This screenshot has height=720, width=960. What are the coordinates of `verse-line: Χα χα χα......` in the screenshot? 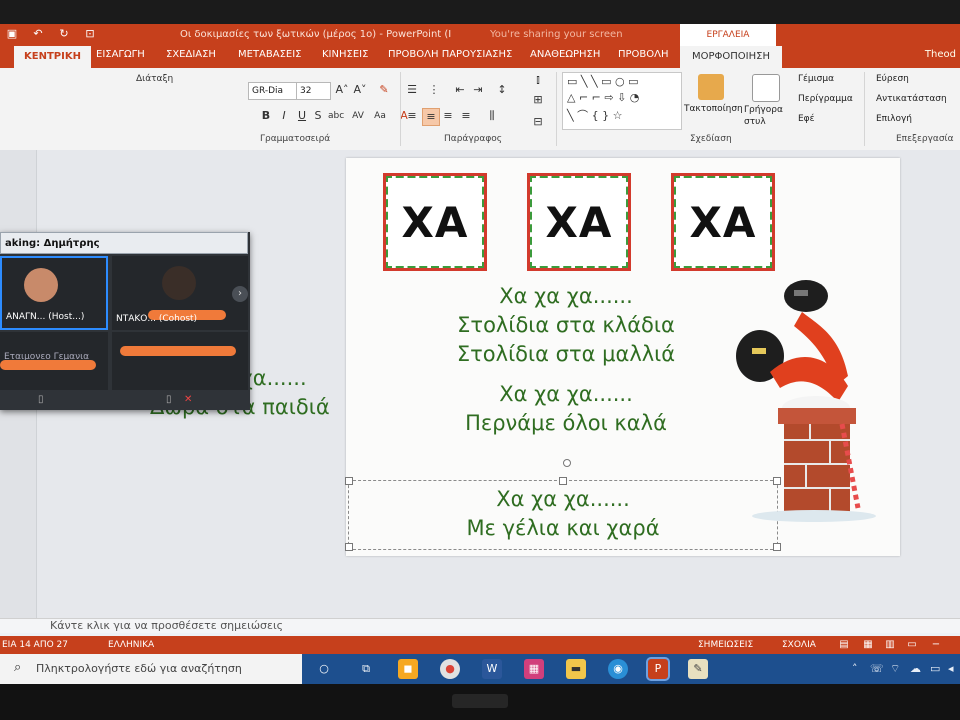 It's located at (566, 296).